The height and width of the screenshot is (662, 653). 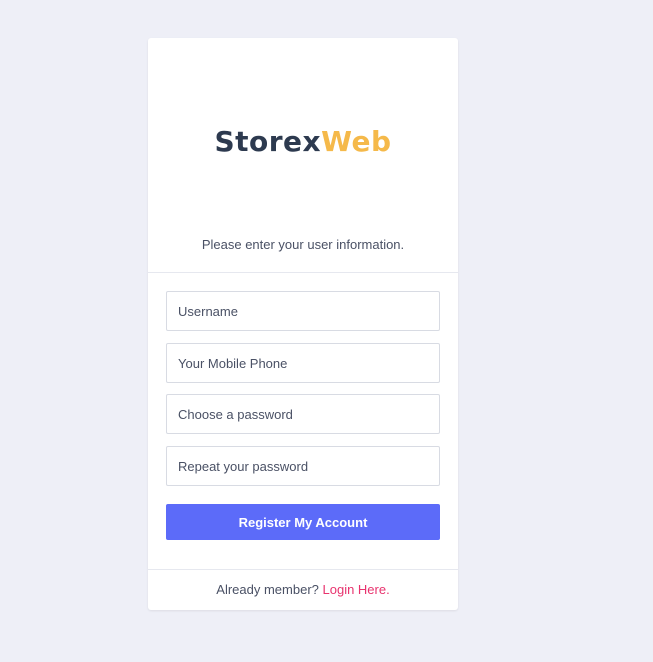 I want to click on mobile-phone-input, so click(x=303, y=363).